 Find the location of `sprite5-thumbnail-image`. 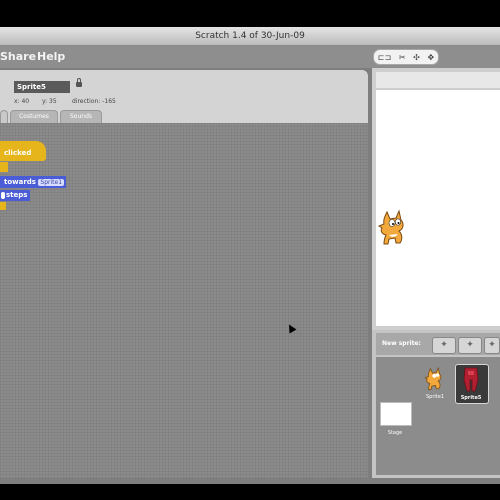

sprite5-thumbnail-image is located at coordinates (471, 379).